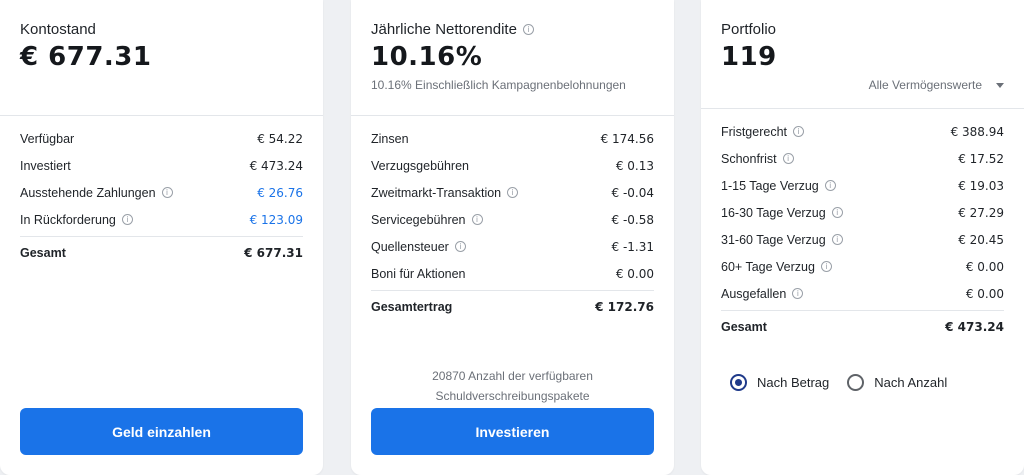 The height and width of the screenshot is (475, 1024). What do you see at coordinates (512, 138) in the screenshot?
I see `return-row-interest: Zinsen € 174.56` at bounding box center [512, 138].